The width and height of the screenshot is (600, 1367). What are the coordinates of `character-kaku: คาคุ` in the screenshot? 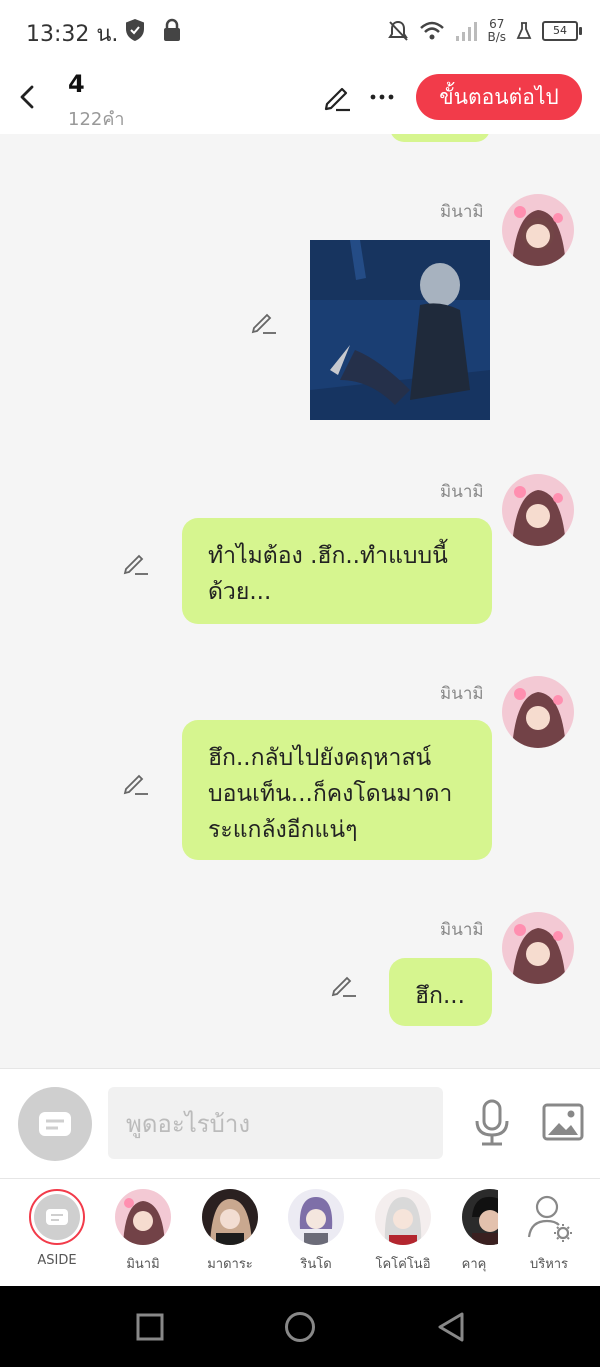 It's located at (474, 1231).